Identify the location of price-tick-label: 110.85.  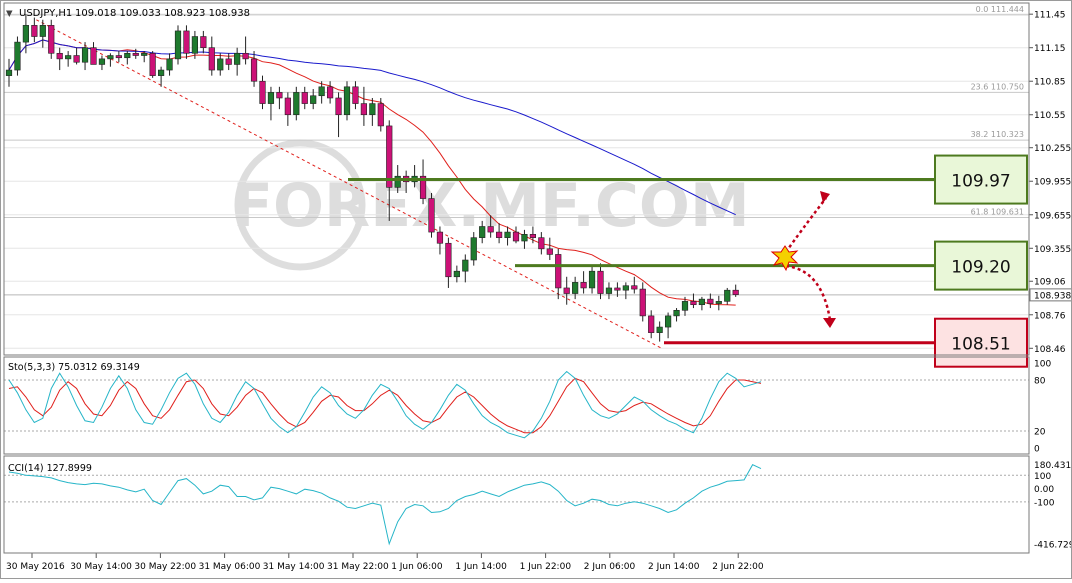
(1050, 83).